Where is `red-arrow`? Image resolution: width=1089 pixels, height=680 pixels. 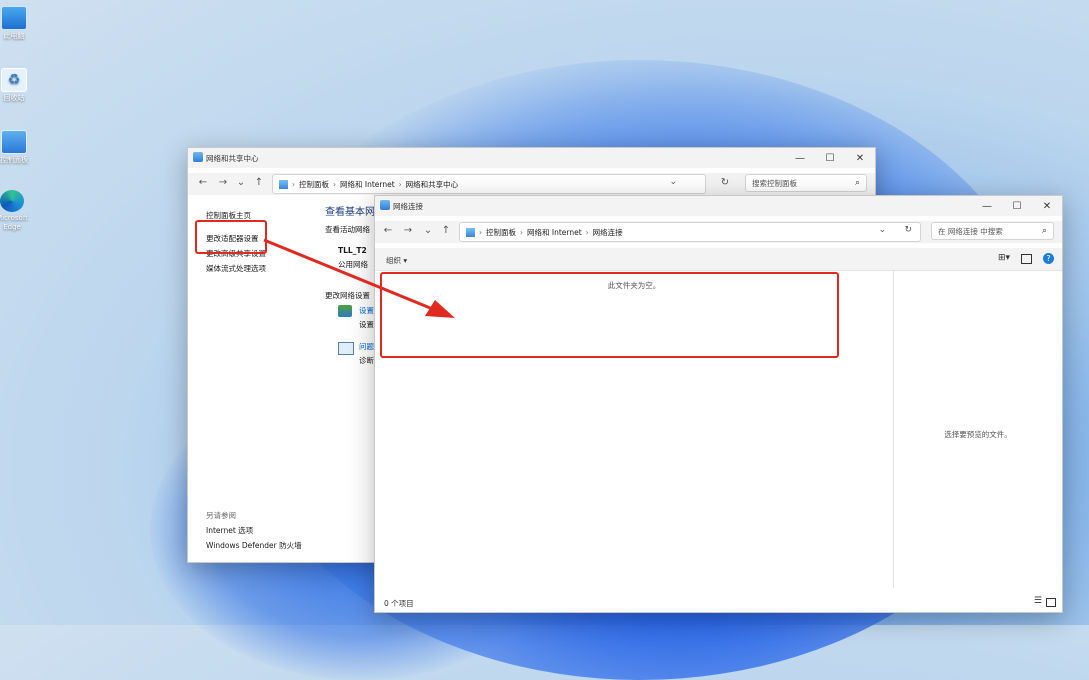 red-arrow is located at coordinates (359, 278).